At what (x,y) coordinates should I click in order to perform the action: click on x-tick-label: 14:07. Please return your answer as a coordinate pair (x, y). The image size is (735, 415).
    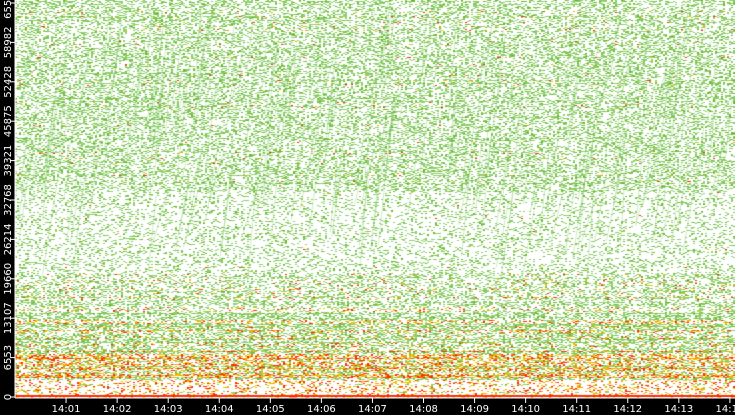
    Looking at the image, I should click on (372, 409).